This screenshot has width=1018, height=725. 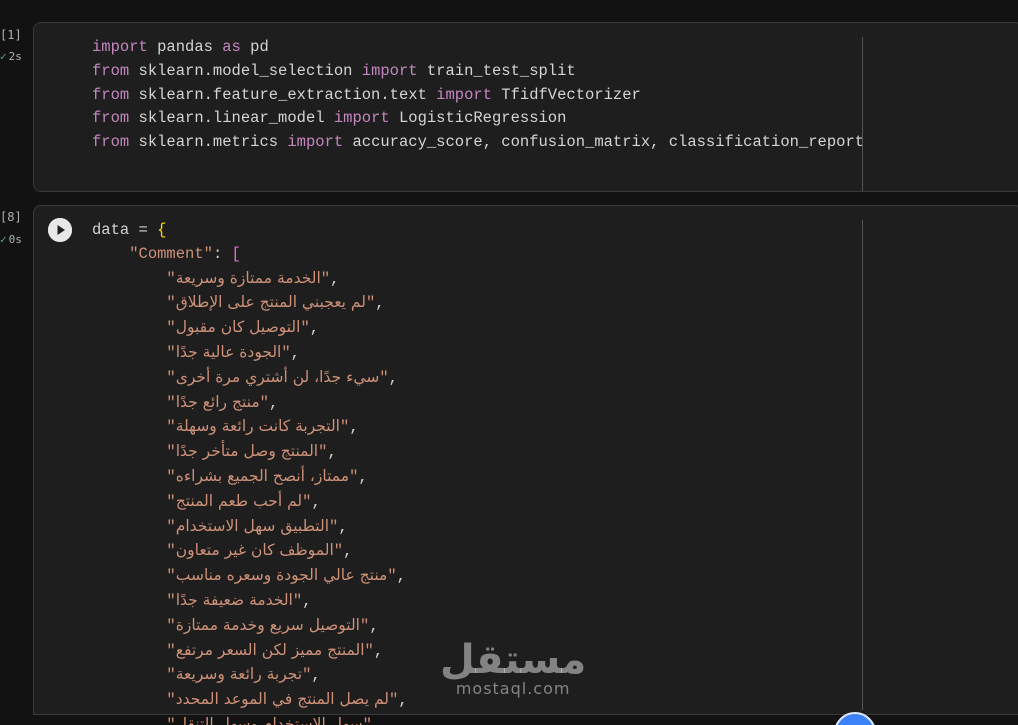 I want to click on dict-key: "Comment", so click(x=171, y=253).